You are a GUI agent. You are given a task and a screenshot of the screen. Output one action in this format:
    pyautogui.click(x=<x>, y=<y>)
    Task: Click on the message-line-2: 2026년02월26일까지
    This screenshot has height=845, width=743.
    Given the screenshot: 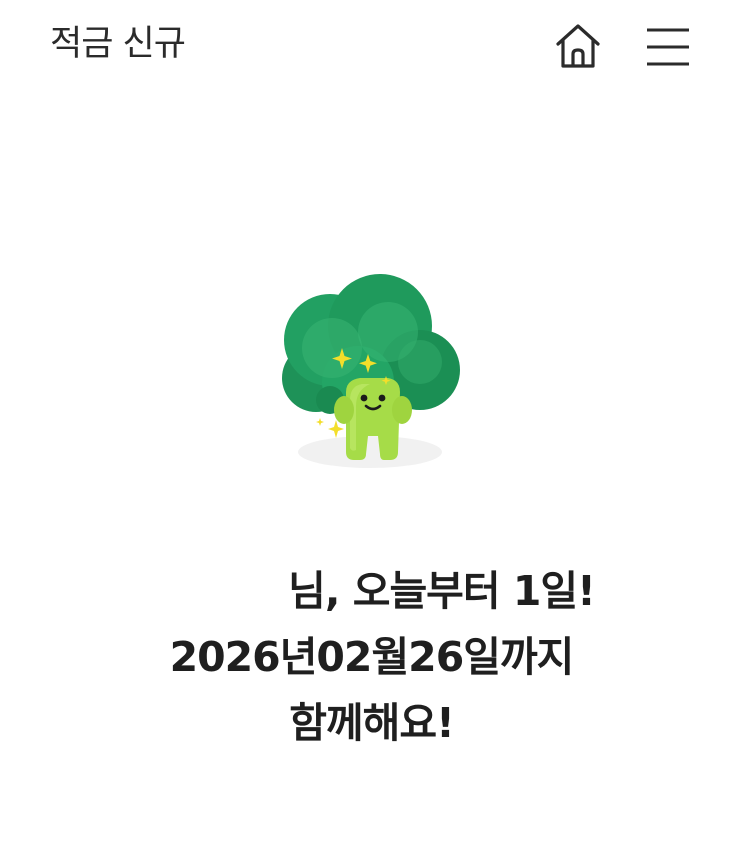 What is the action you would take?
    pyautogui.click(x=372, y=657)
    